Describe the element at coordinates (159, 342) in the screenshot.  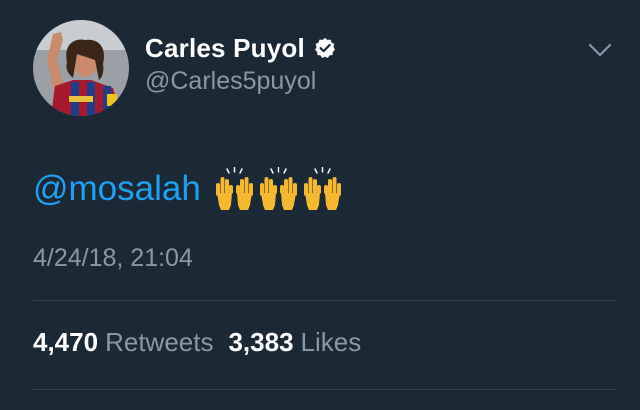
I see `retweets-label: Retweets` at that location.